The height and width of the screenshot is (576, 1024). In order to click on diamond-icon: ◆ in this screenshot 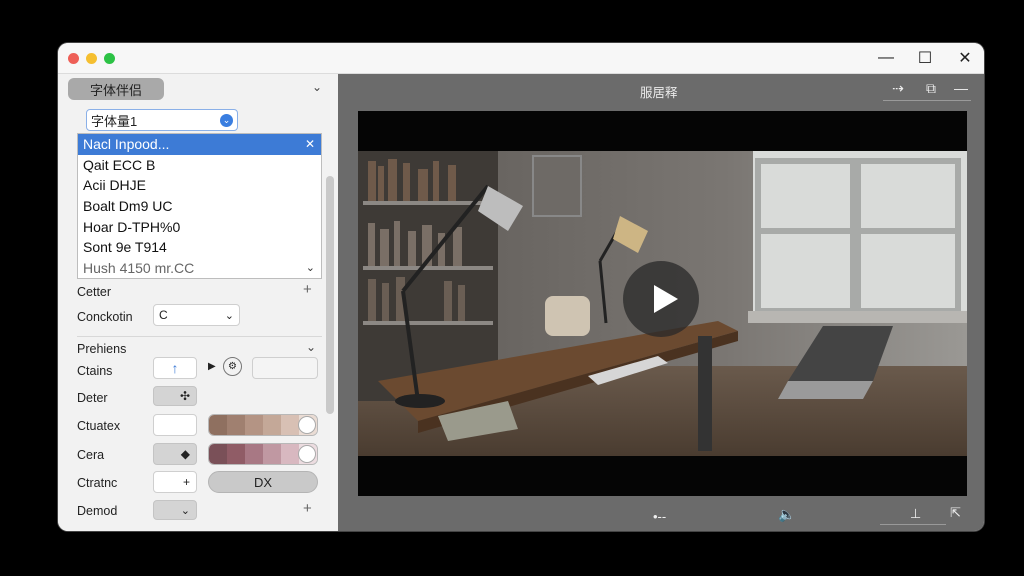, I will do `click(175, 454)`.